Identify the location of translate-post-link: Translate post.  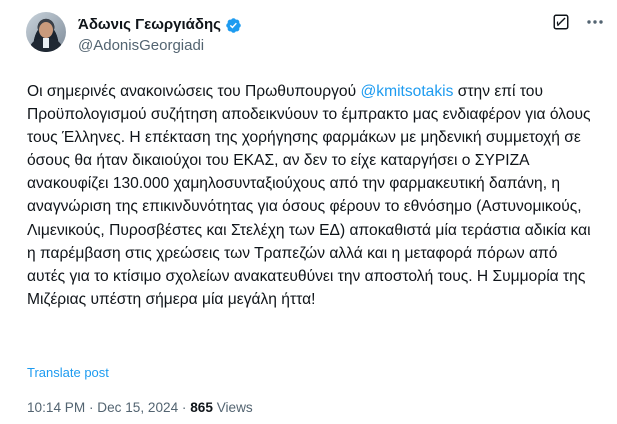
(68, 373).